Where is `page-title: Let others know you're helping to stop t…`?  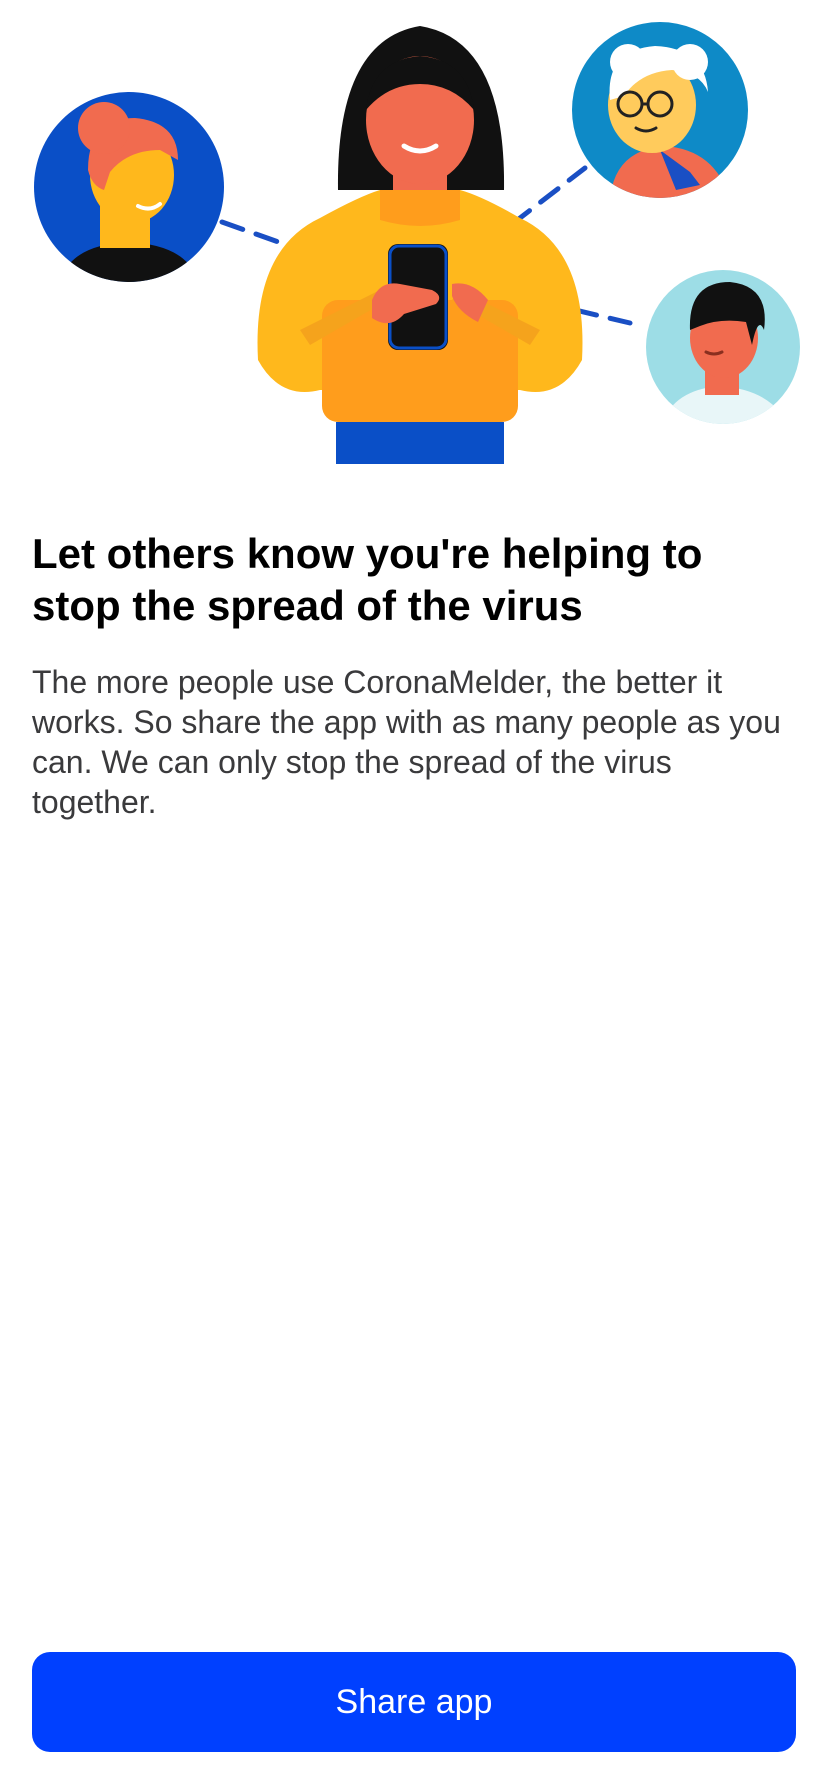 page-title: Let others know you're helping to stop t… is located at coordinates (367, 579).